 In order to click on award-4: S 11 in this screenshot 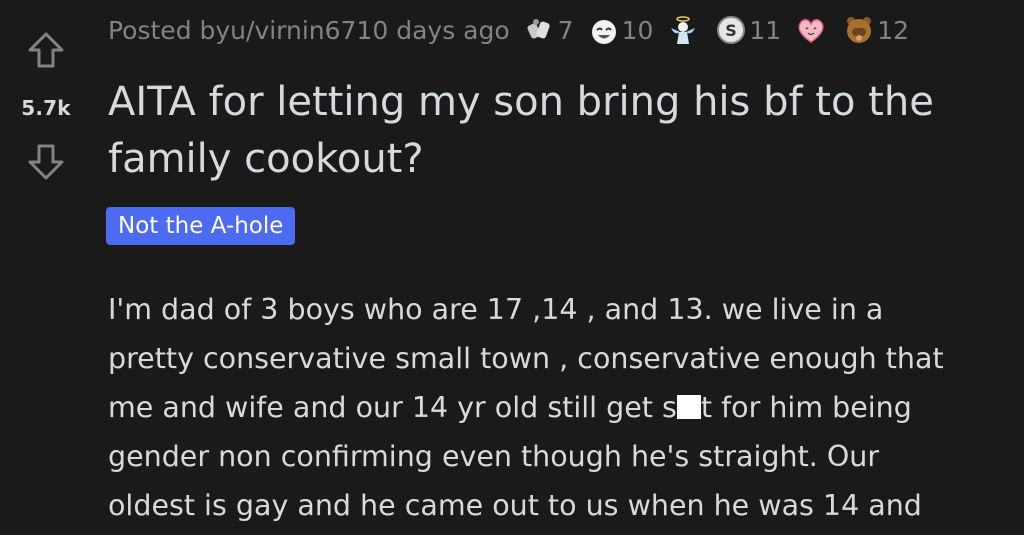, I will do `click(748, 30)`.